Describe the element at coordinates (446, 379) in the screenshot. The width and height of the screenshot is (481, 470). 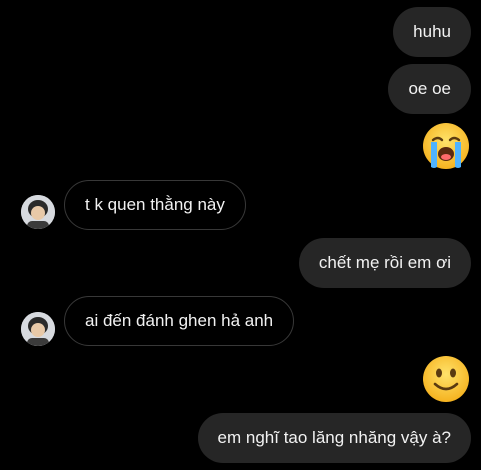
I see `slightly-smiling-face-icon` at that location.